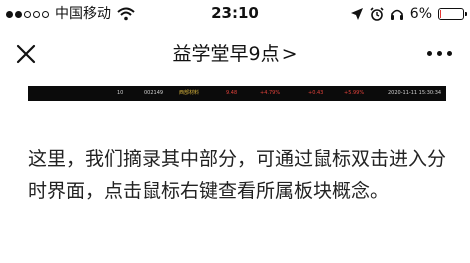 This screenshot has width=470, height=263. Describe the element at coordinates (356, 14) in the screenshot. I see `location-icon` at that location.